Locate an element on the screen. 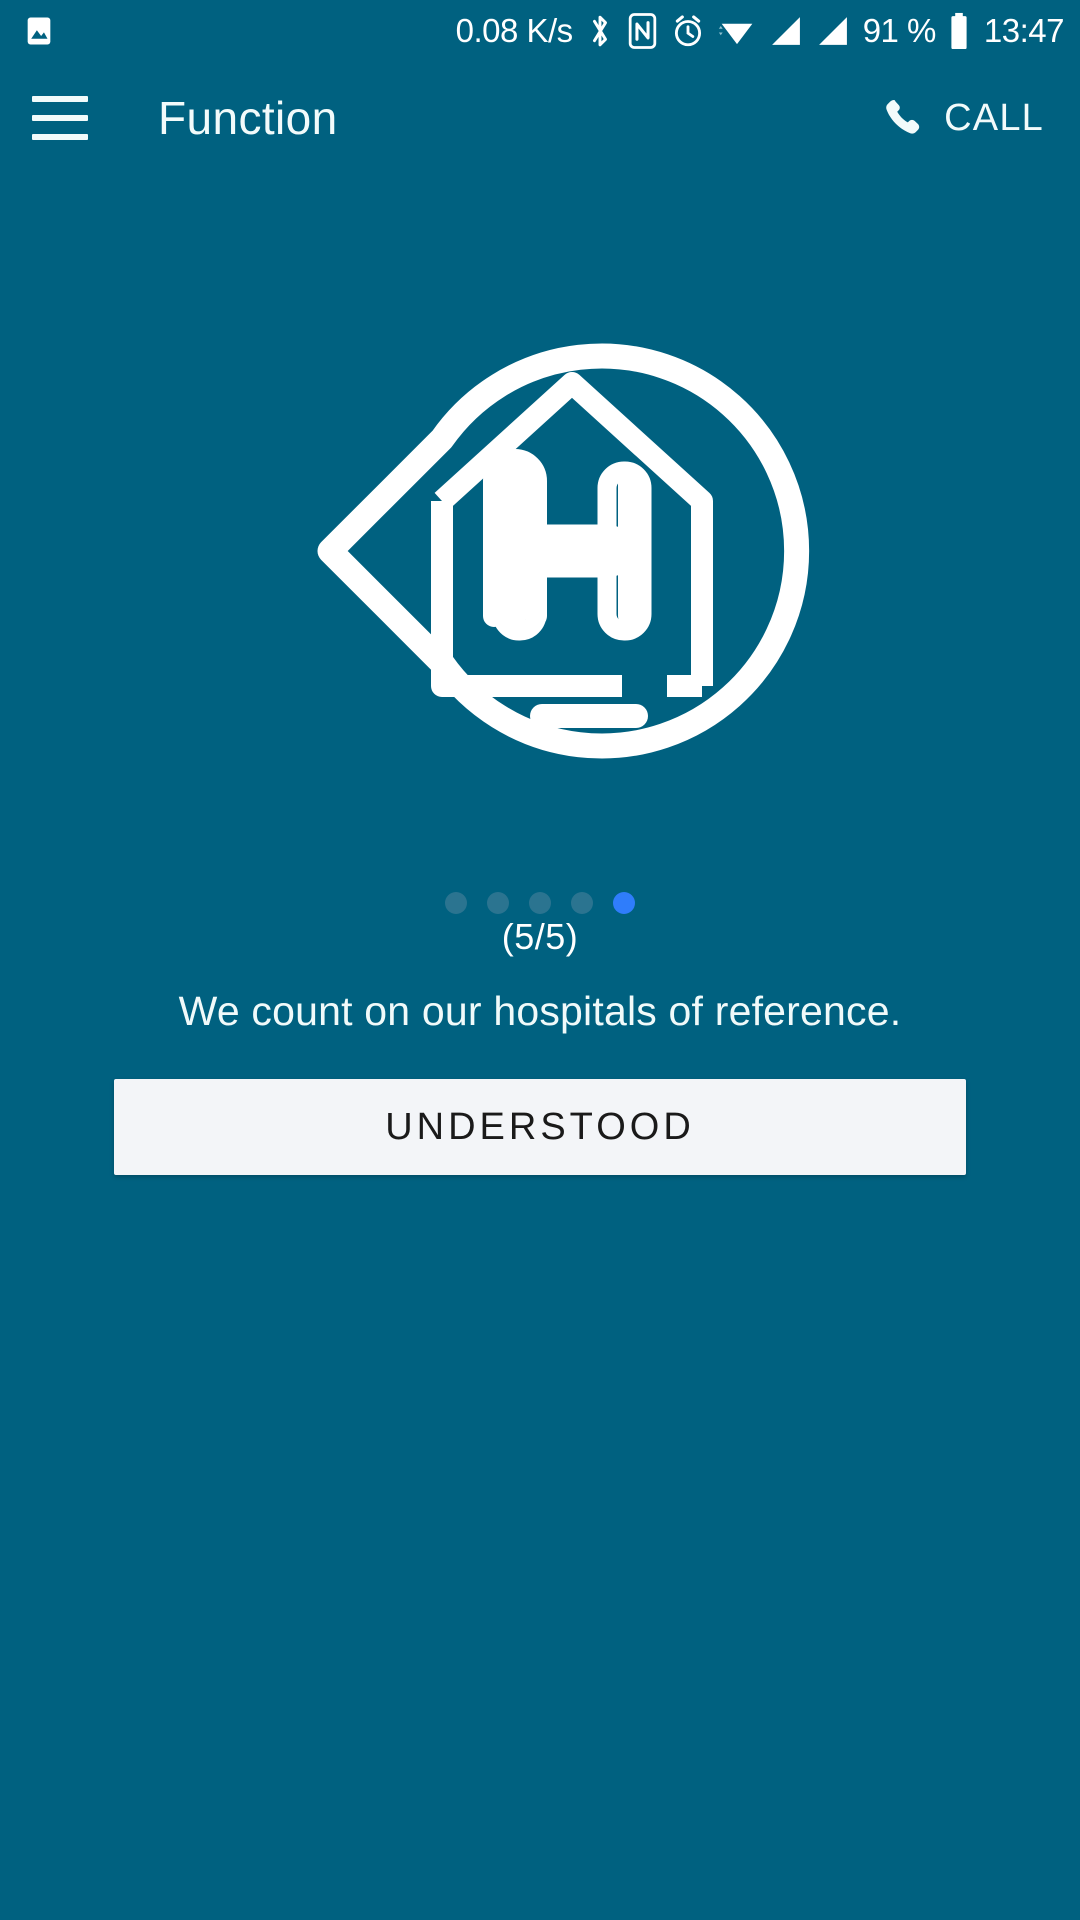 This screenshot has height=1920, width=1080. info-message: We count on our hospitals of reference. is located at coordinates (540, 1011).